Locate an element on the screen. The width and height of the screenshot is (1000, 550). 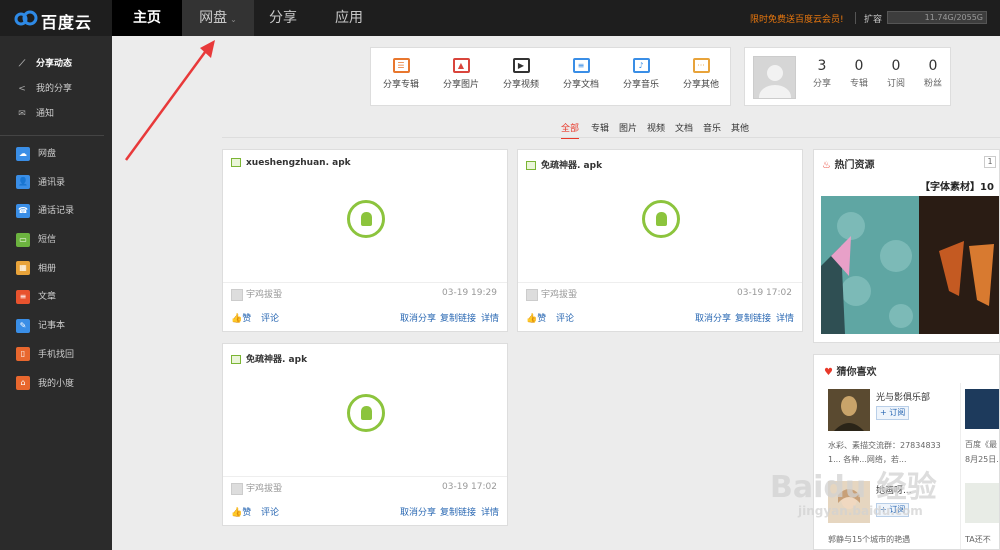
sidebar-item-label: 分享动态 is located at coordinates (54, 64).